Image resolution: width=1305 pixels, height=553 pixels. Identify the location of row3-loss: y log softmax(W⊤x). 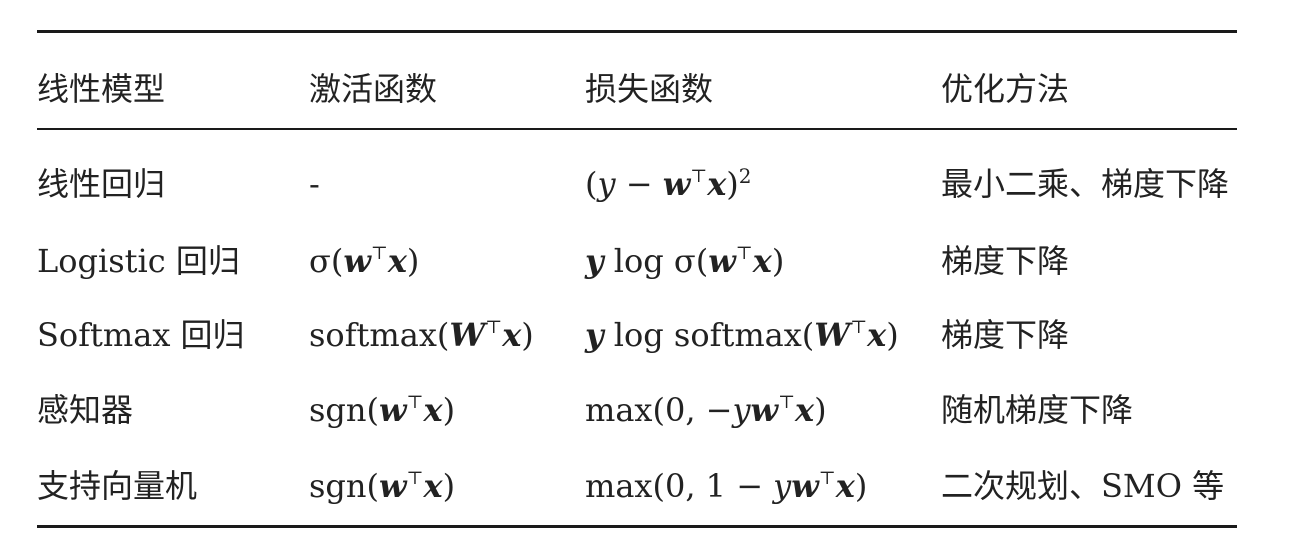
(742, 335).